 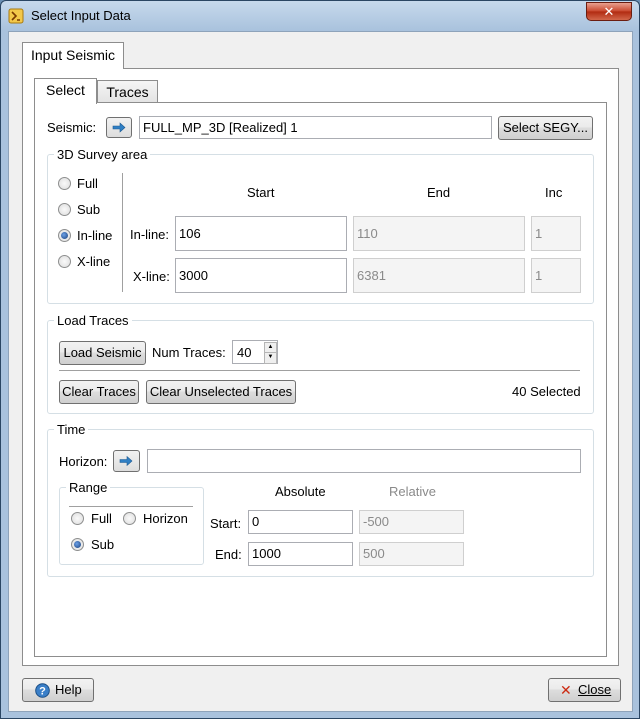 What do you see at coordinates (64, 261) in the screenshot?
I see `survey-xline-radio` at bounding box center [64, 261].